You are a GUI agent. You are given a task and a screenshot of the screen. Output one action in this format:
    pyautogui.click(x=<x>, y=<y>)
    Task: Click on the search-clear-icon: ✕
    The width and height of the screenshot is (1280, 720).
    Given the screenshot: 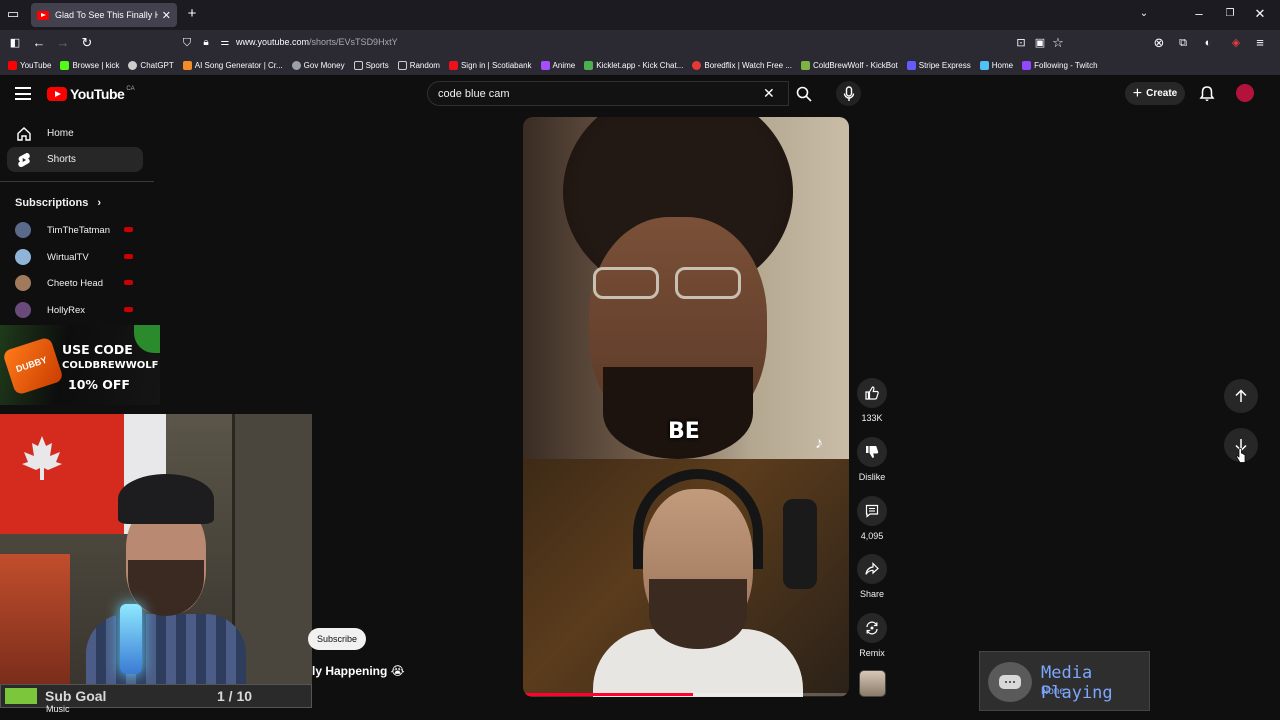 What is the action you would take?
    pyautogui.click(x=769, y=93)
    